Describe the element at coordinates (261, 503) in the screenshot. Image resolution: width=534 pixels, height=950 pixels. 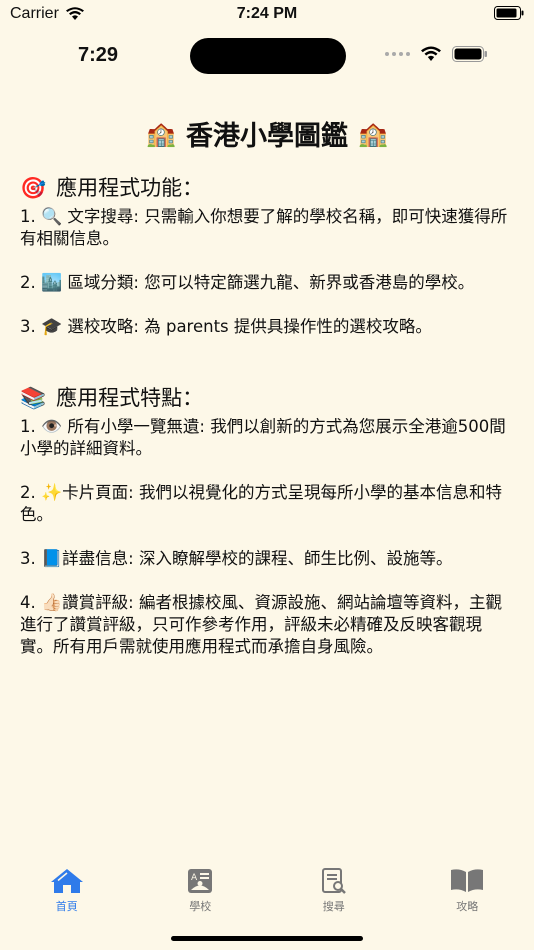
I see `item-text: 卡片頁面: 我們以視覺化的方式呈現每所小學的基本信息和特色。` at that location.